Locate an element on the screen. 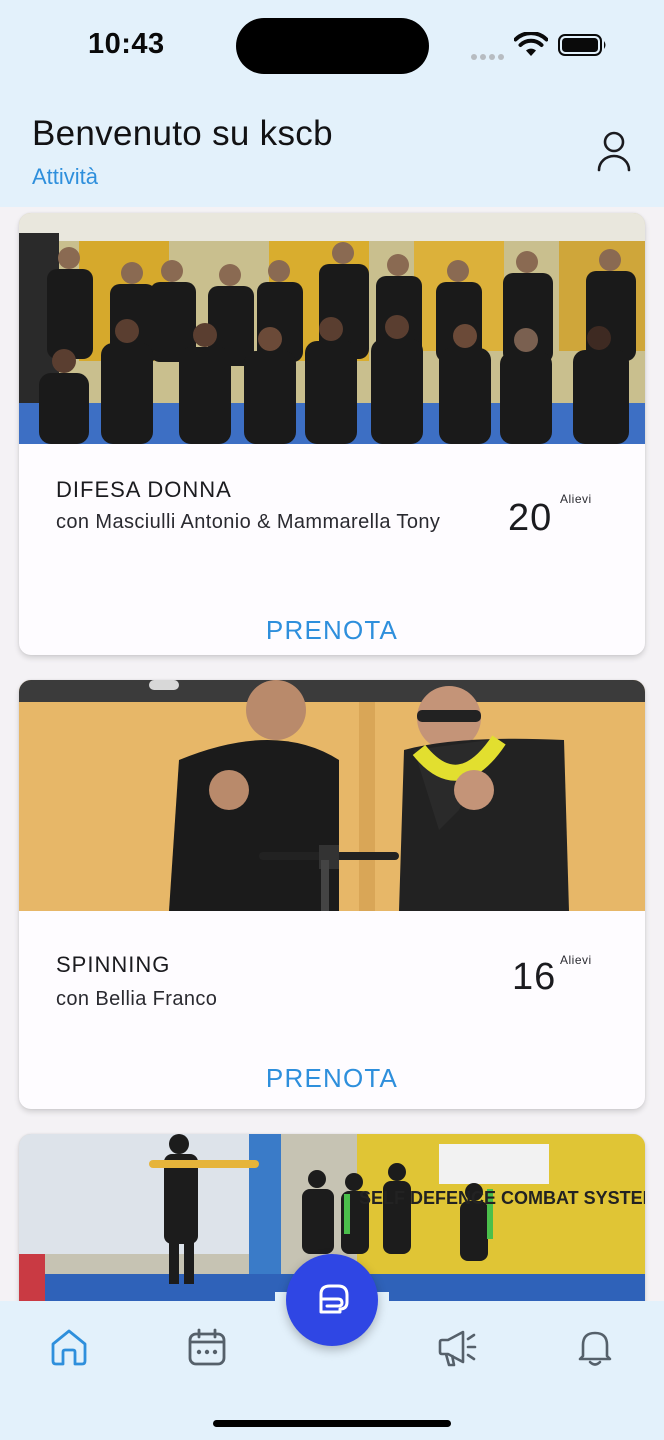 The image size is (664, 1440). status-bar: 10:43 is located at coordinates (332, 50).